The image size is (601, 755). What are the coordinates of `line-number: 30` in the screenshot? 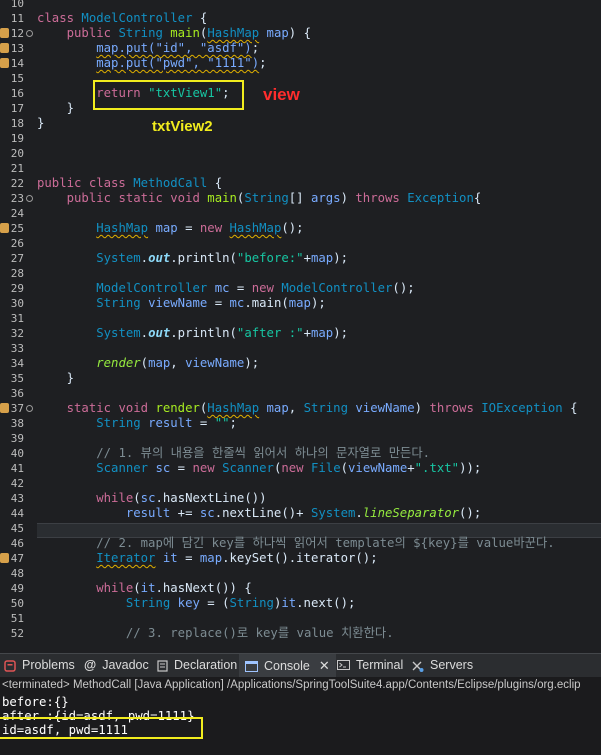 It's located at (17, 303).